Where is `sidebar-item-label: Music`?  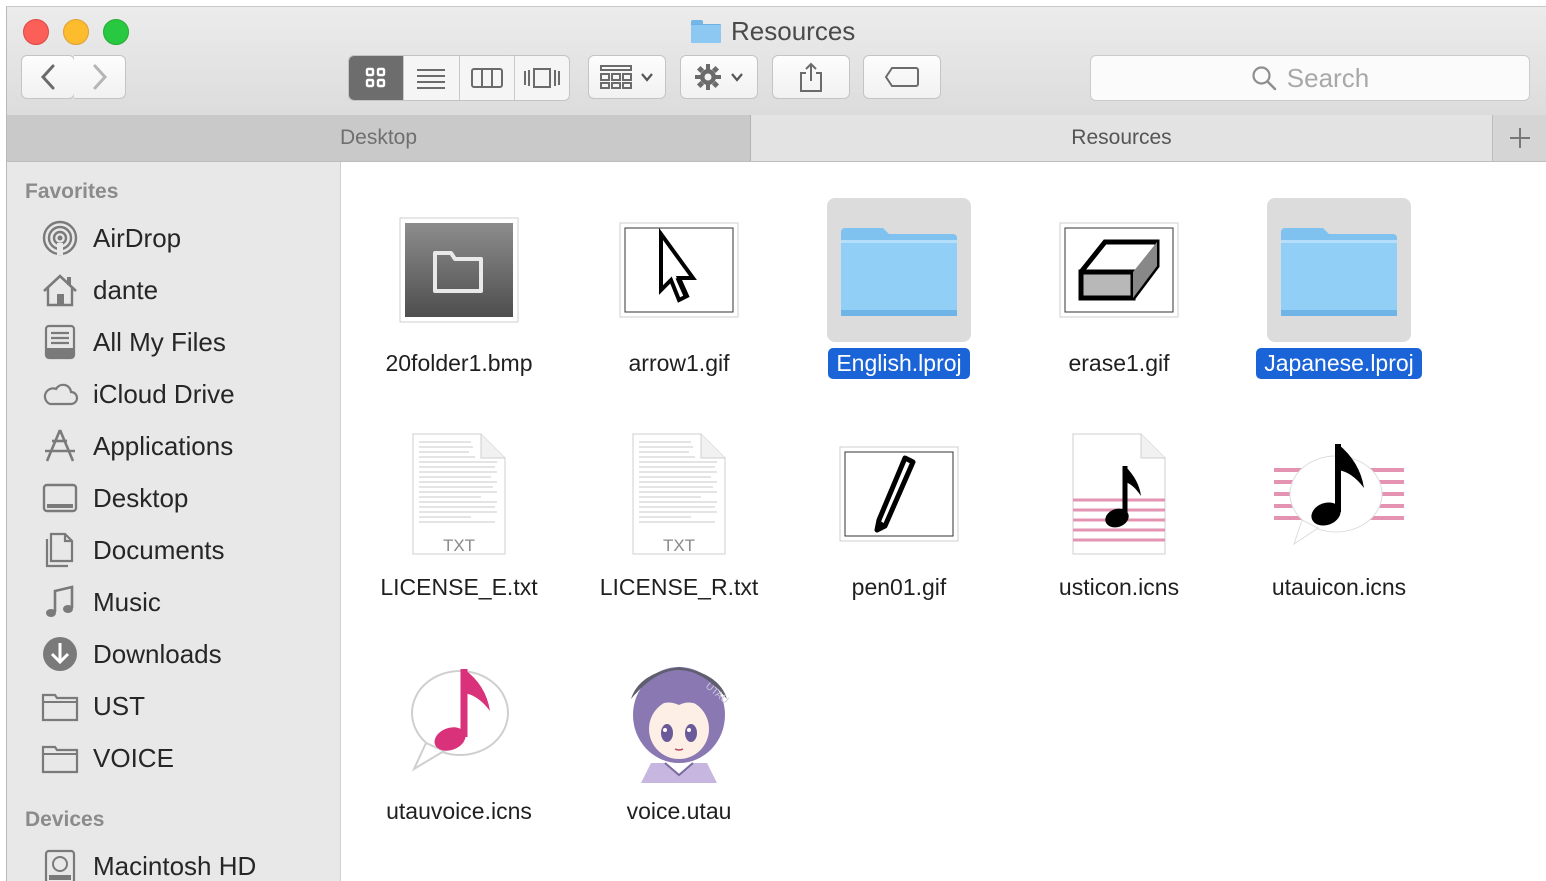 sidebar-item-label: Music is located at coordinates (127, 602).